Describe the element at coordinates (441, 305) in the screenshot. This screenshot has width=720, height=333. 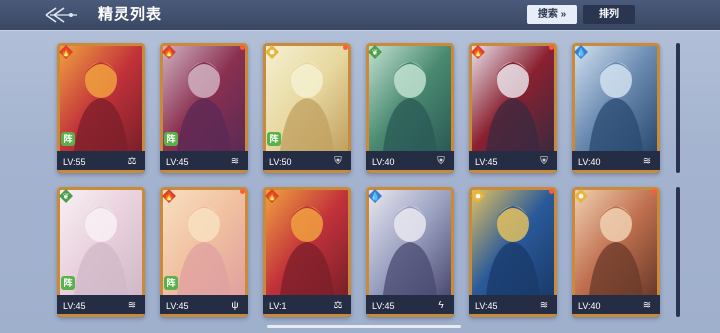
I see `bolt-icon: ϟ` at that location.